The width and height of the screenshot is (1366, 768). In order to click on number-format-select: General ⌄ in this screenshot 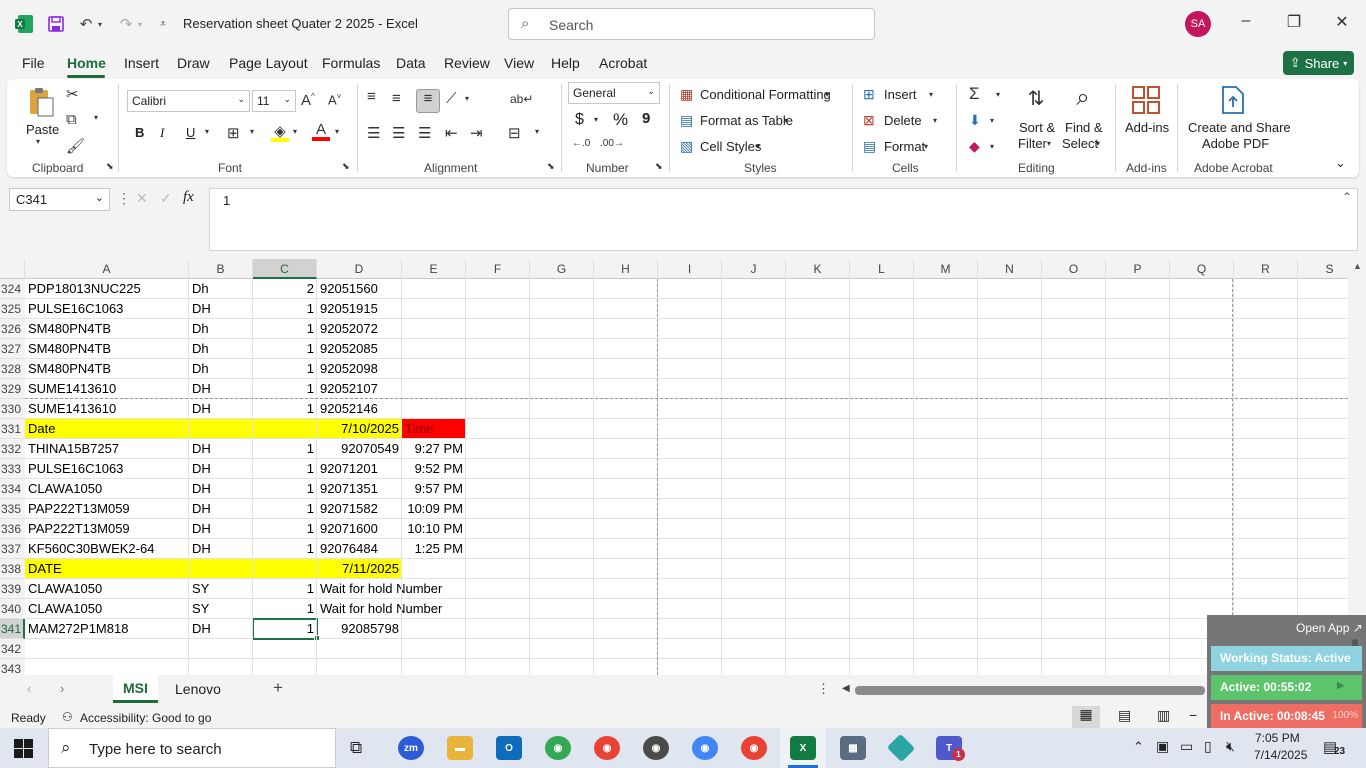, I will do `click(614, 93)`.